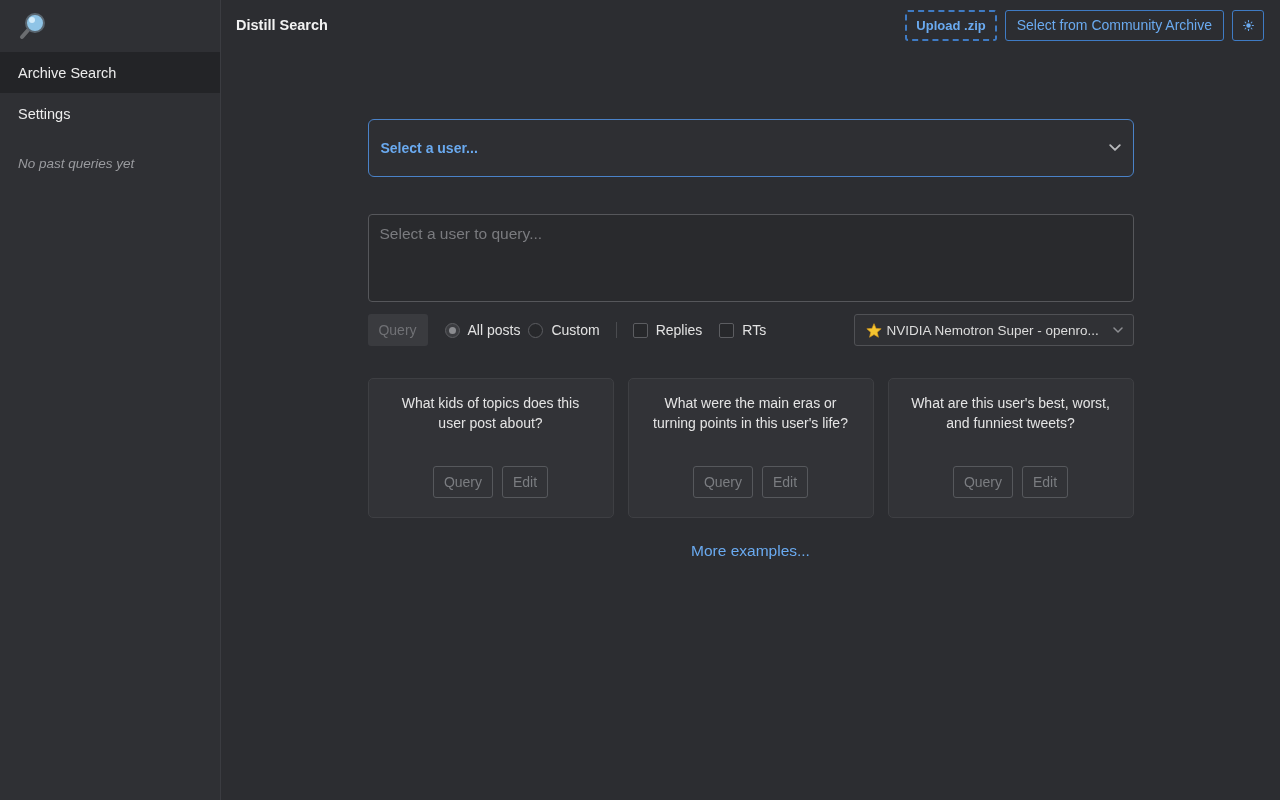 Image resolution: width=1280 pixels, height=800 pixels. I want to click on archive-button: Select from Community Archive, so click(1114, 25).